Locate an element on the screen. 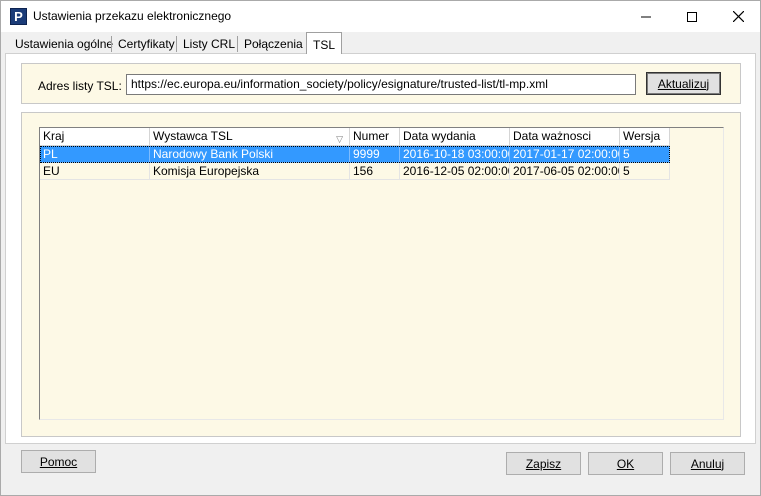 Image resolution: width=761 pixels, height=496 pixels. maximize-button is located at coordinates (692, 16).